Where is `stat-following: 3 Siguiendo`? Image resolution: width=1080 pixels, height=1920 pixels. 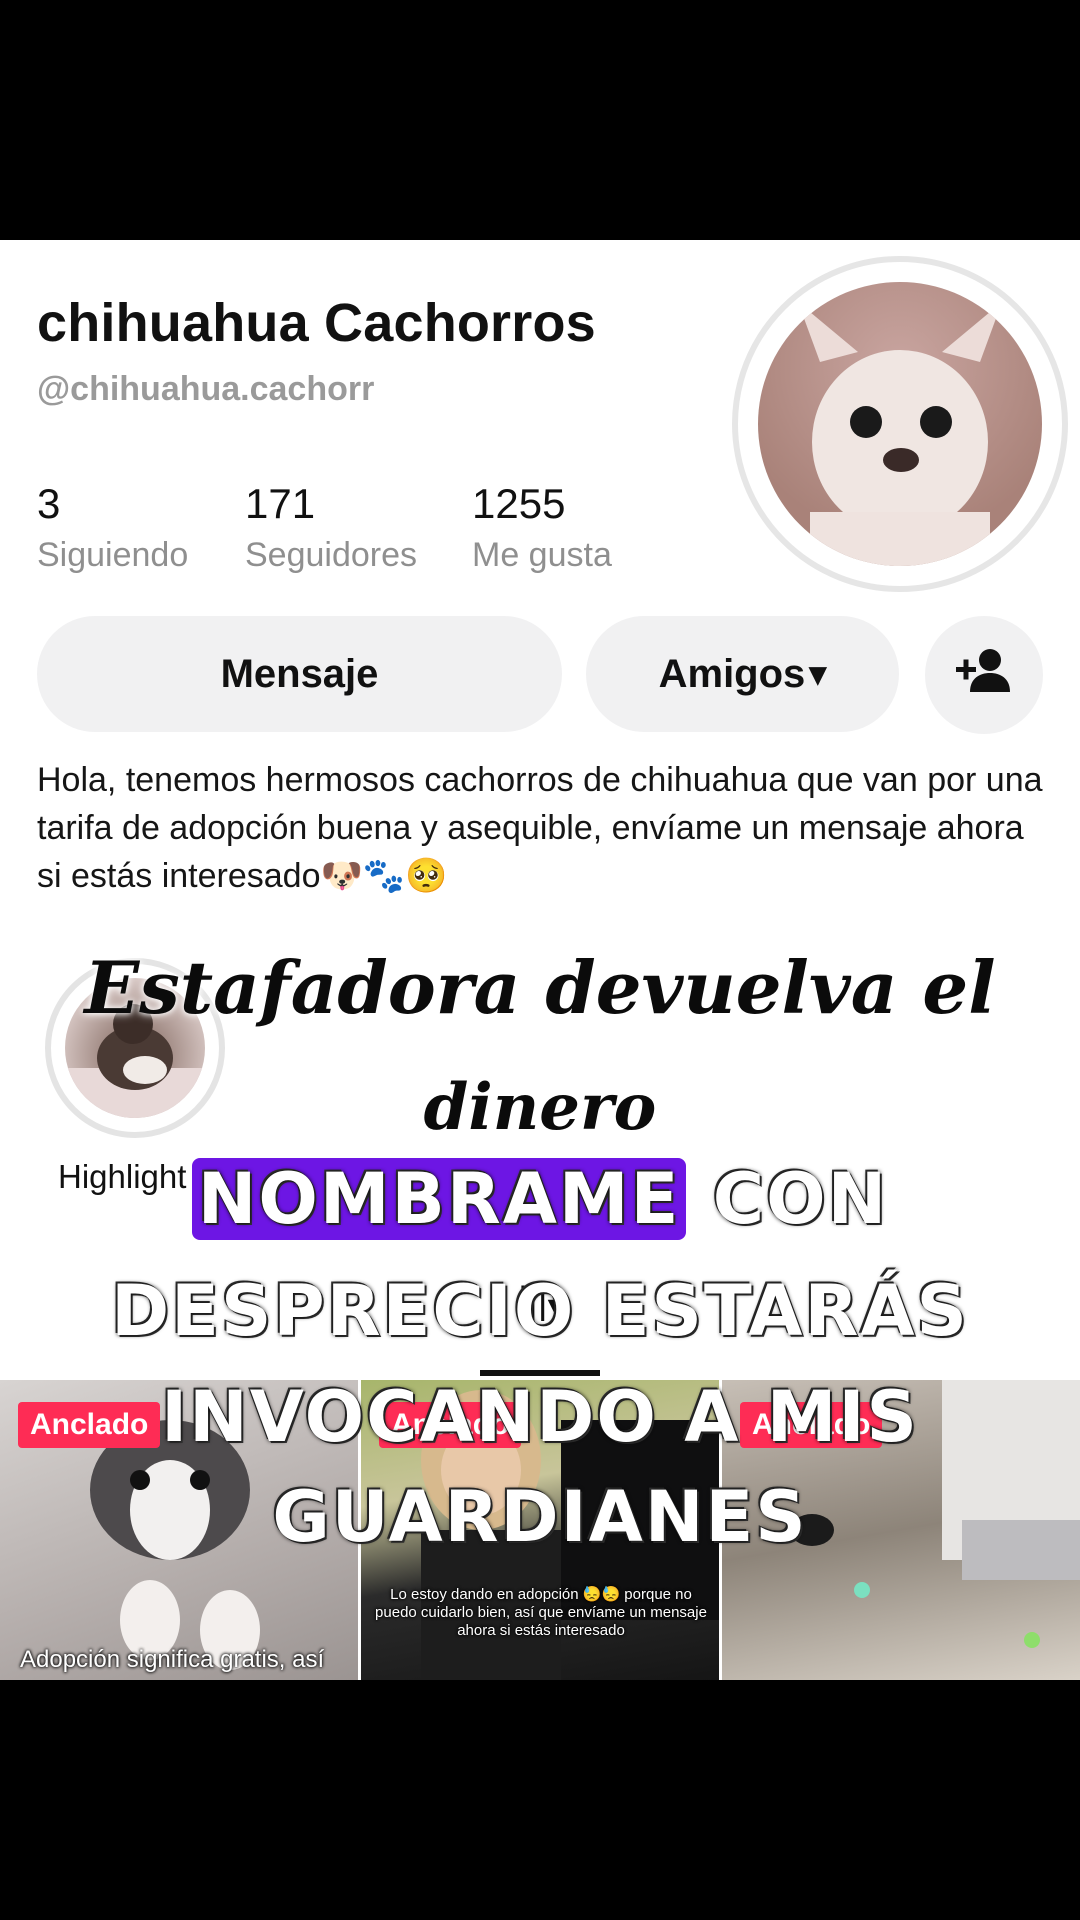 stat-following: 3 Siguiendo is located at coordinates (112, 527).